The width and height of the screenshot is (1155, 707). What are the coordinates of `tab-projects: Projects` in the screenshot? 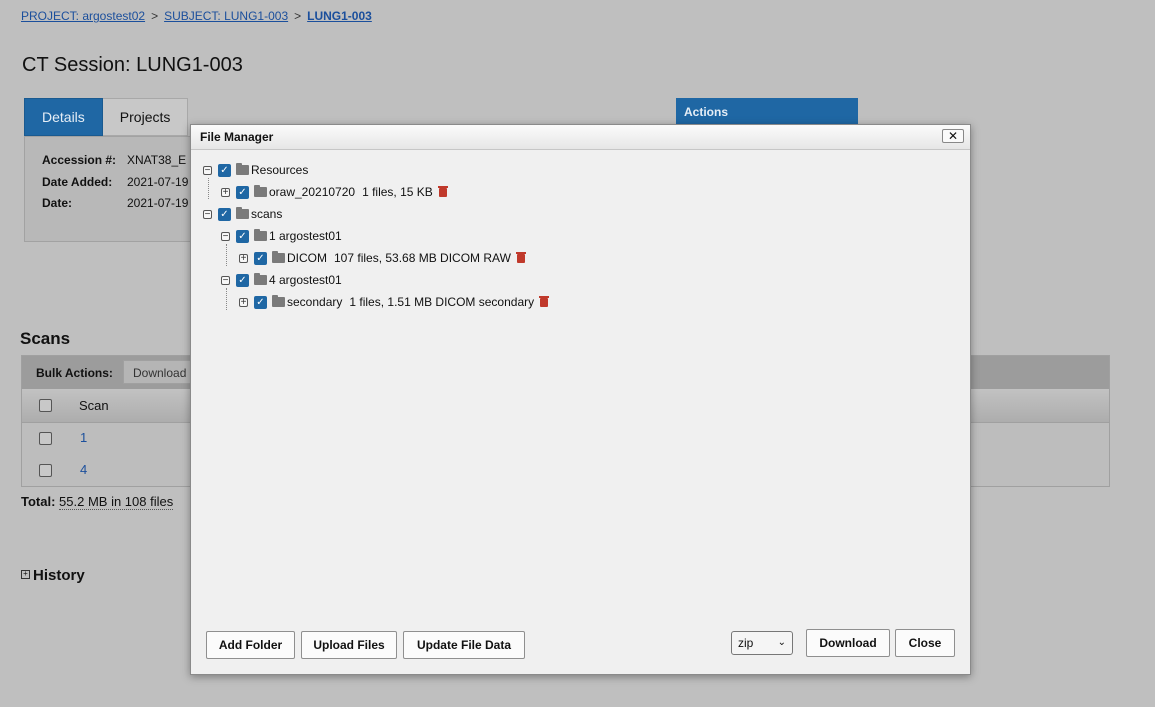 It's located at (145, 117).